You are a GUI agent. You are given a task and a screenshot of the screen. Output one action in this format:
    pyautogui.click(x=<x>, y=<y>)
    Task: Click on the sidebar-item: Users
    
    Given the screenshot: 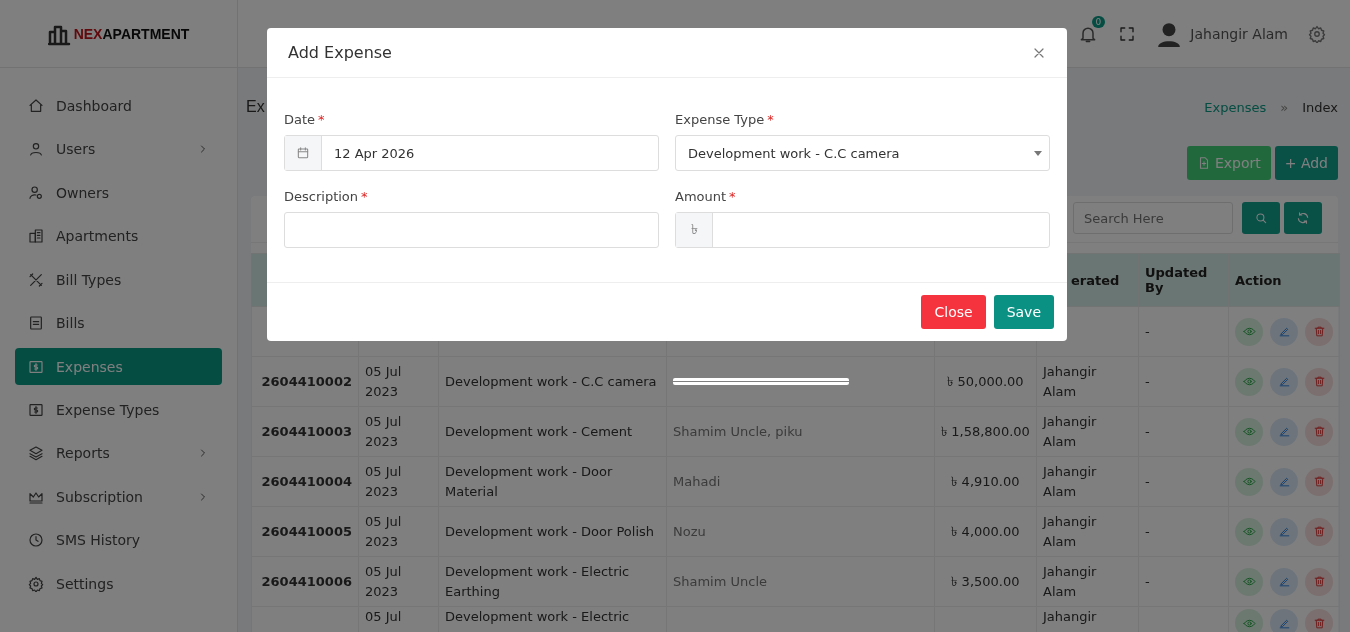 What is the action you would take?
    pyautogui.click(x=118, y=149)
    